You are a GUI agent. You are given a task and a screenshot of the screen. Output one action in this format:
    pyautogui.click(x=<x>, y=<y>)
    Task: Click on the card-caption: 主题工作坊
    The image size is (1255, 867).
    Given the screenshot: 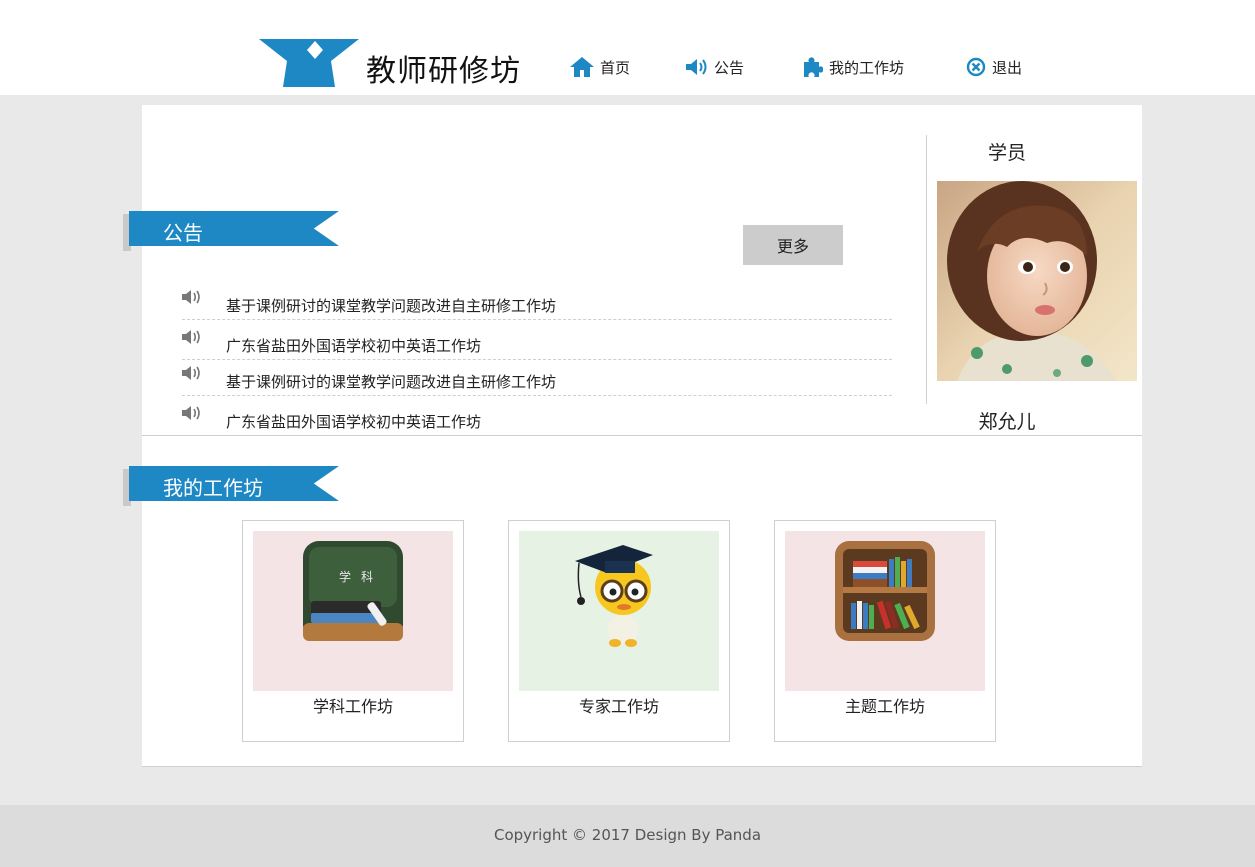 What is the action you would take?
    pyautogui.click(x=884, y=706)
    